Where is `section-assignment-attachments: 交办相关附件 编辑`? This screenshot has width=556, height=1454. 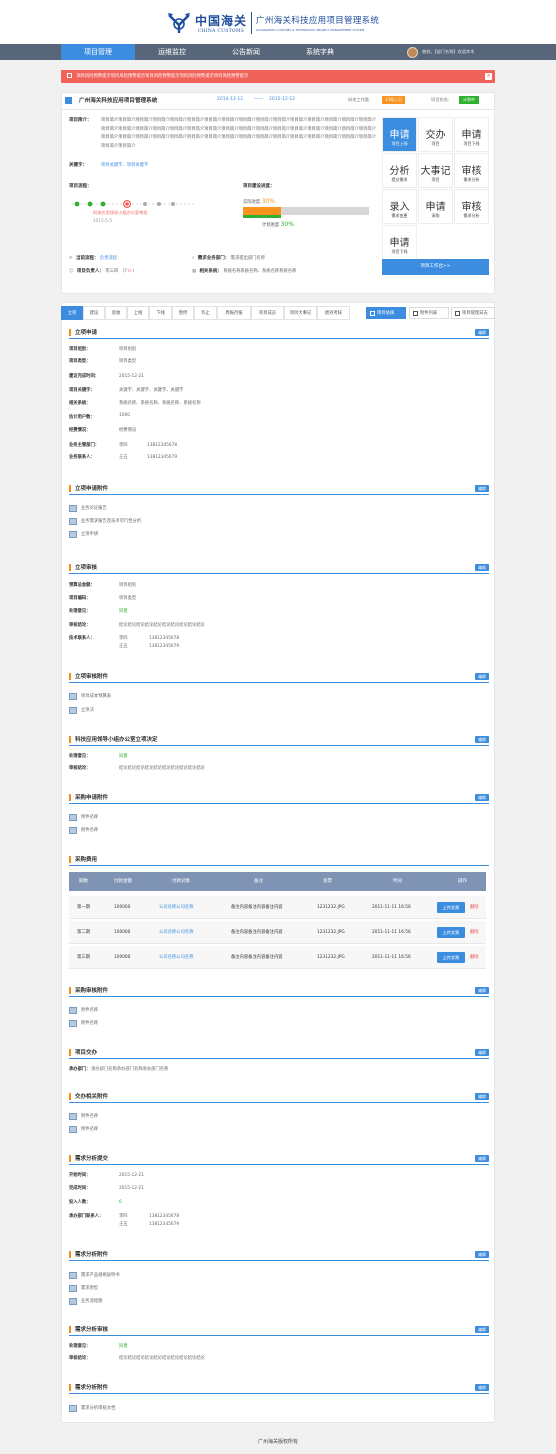
section-assignment-attachments: 交办相关附件 编辑 is located at coordinates (279, 1097).